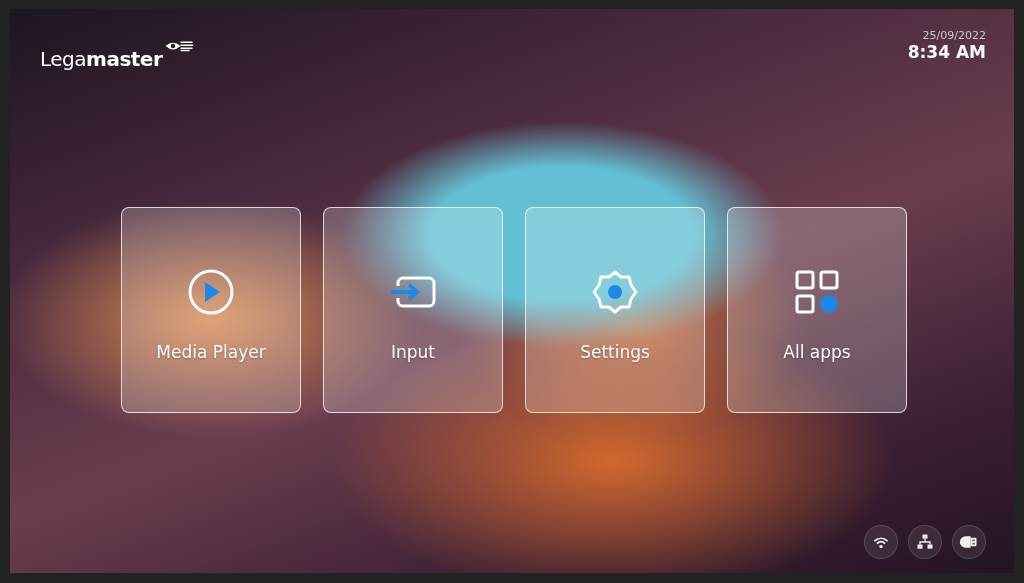 Image resolution: width=1024 pixels, height=583 pixels. Describe the element at coordinates (211, 292) in the screenshot. I see `play-icon` at that location.